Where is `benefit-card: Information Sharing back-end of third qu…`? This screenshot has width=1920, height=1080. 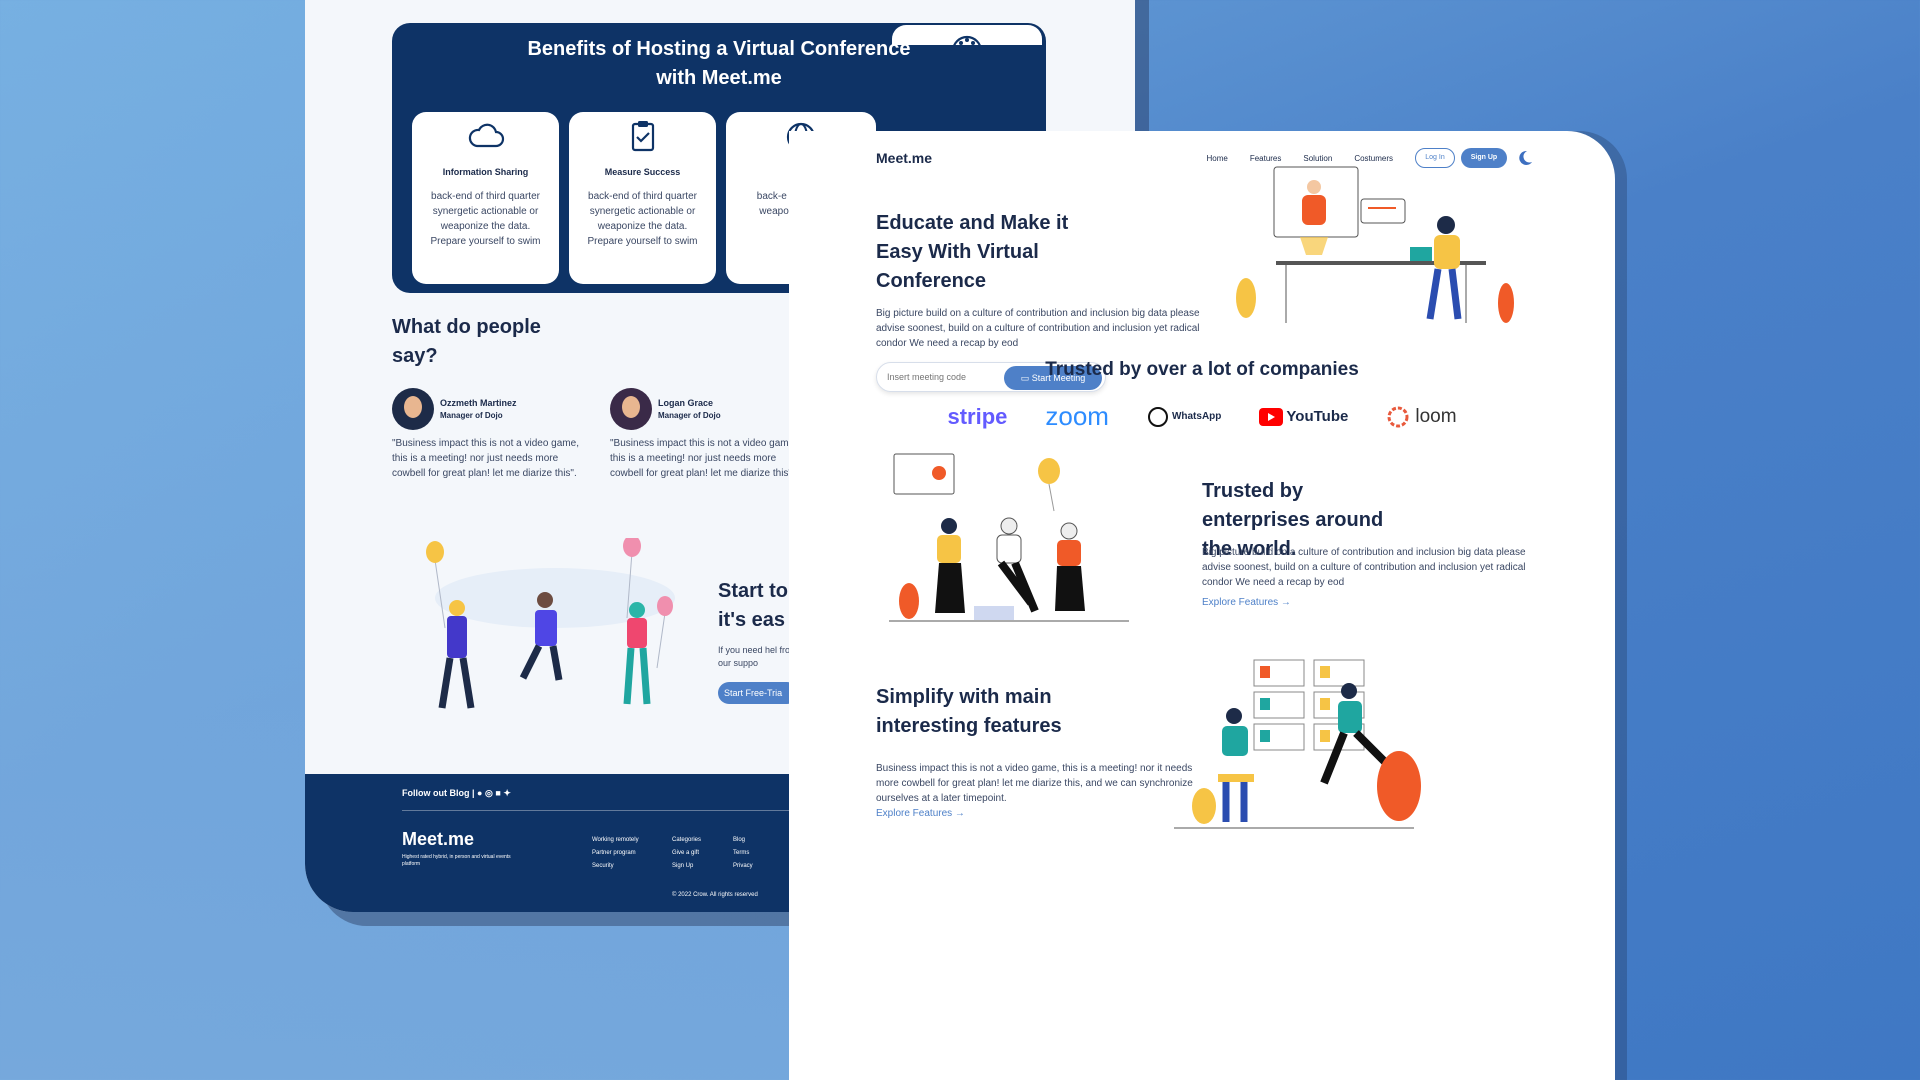
benefit-card: Information Sharing back-end of third qu… is located at coordinates (485, 198).